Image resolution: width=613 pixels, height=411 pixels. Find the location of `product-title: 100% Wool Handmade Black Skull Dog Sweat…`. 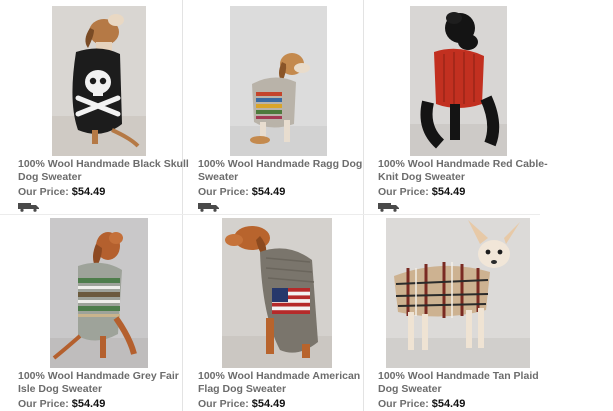

product-title: 100% Wool Handmade Black Skull Dog Sweat… is located at coordinates (106, 171).